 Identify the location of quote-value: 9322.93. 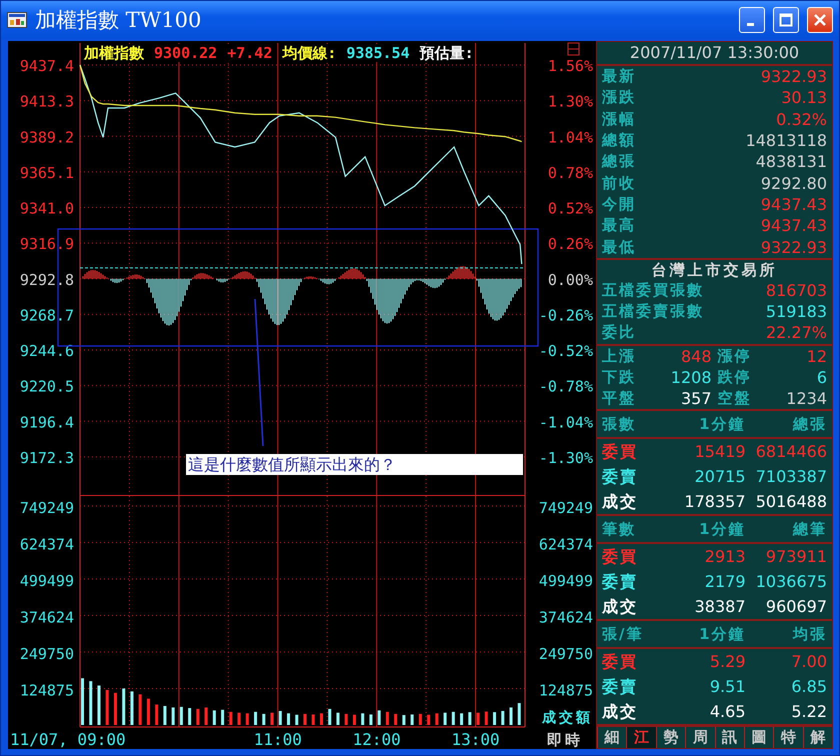
(793, 76).